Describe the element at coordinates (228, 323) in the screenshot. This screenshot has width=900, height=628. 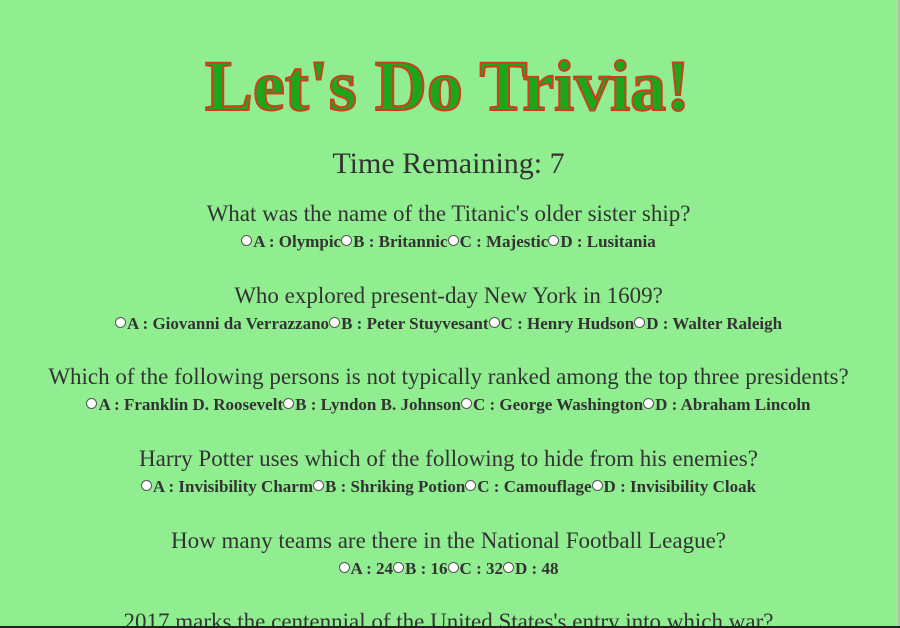
I see `answer-label-a: A : Giovanni da Verrazzano` at that location.